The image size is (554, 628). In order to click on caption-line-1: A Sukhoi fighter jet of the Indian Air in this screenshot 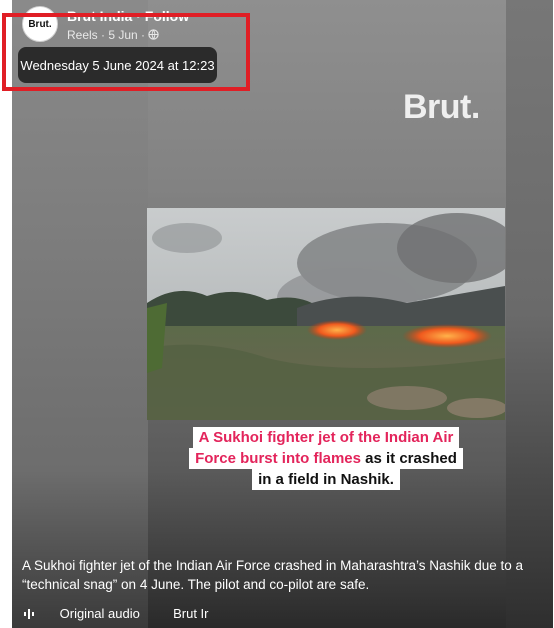, I will do `click(326, 437)`.